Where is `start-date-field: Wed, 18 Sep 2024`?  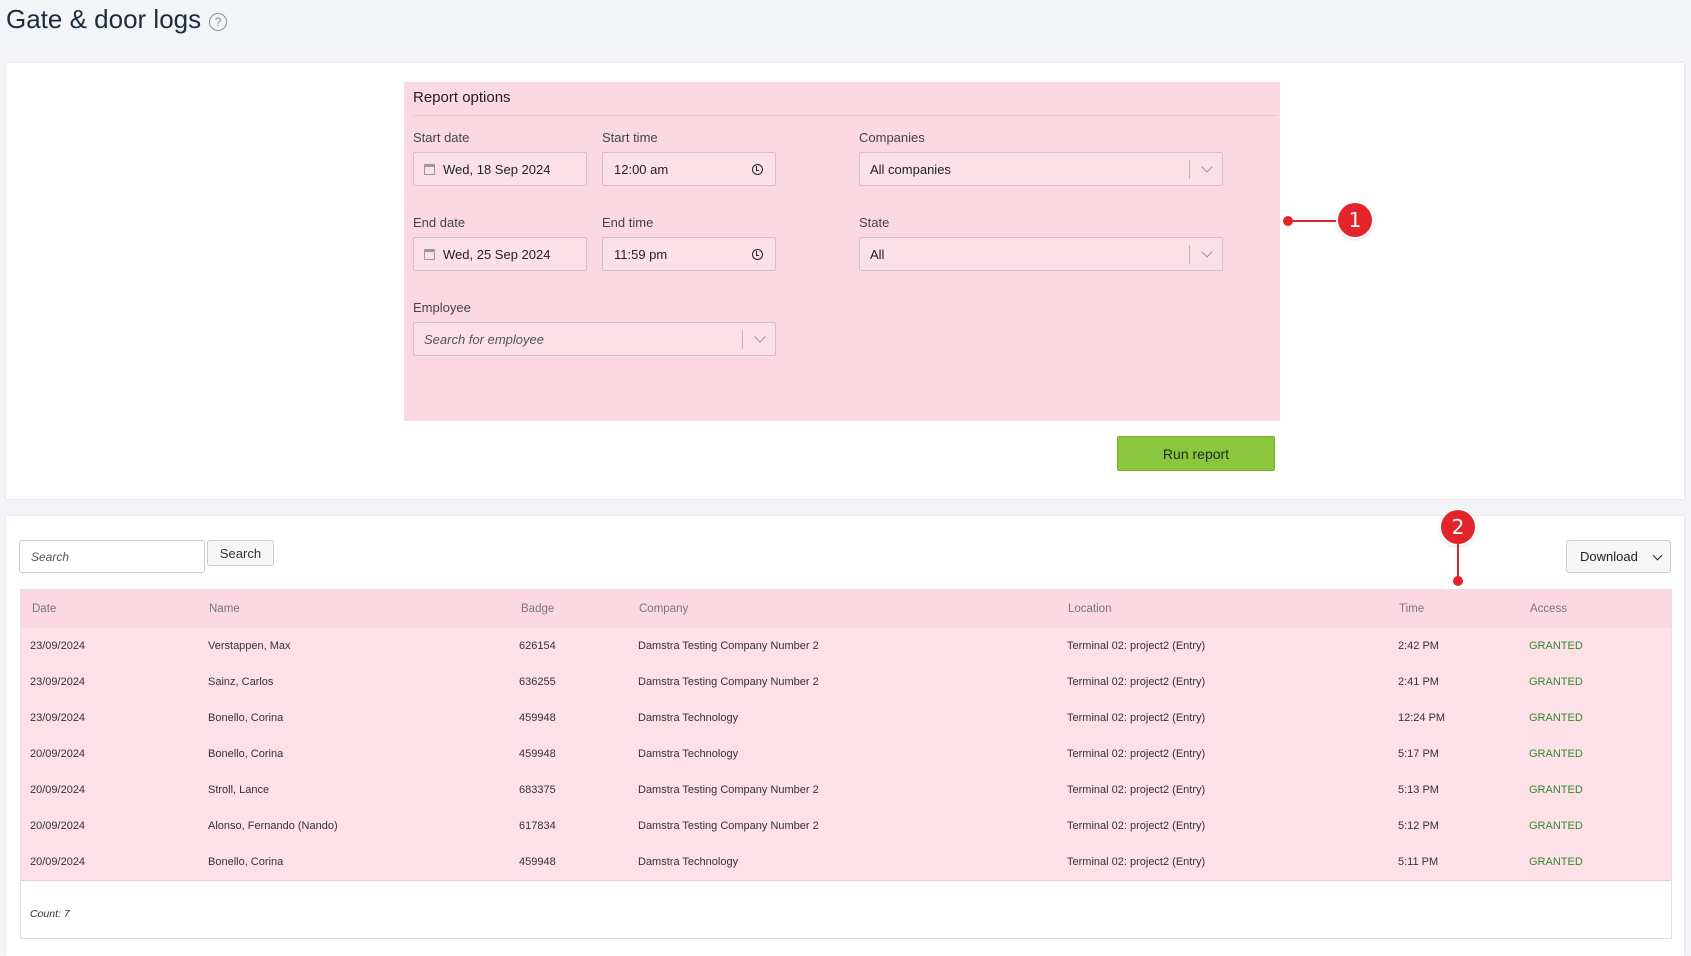 start-date-field: Wed, 18 Sep 2024 is located at coordinates (500, 169).